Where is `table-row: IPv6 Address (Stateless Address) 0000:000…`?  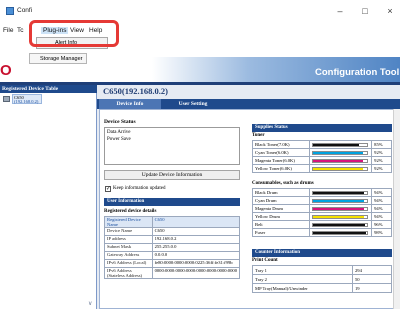 table-row: IPv6 Address (Stateless Address) 0000:000… is located at coordinates (172, 273).